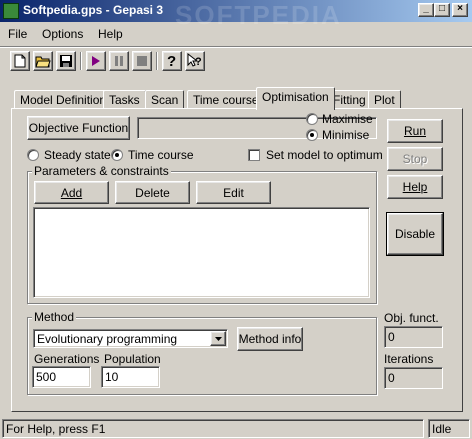 Image resolution: width=472 pixels, height=439 pixels. Describe the element at coordinates (258, 15) in the screenshot. I see `watermark: SOFTPEDIA` at that location.